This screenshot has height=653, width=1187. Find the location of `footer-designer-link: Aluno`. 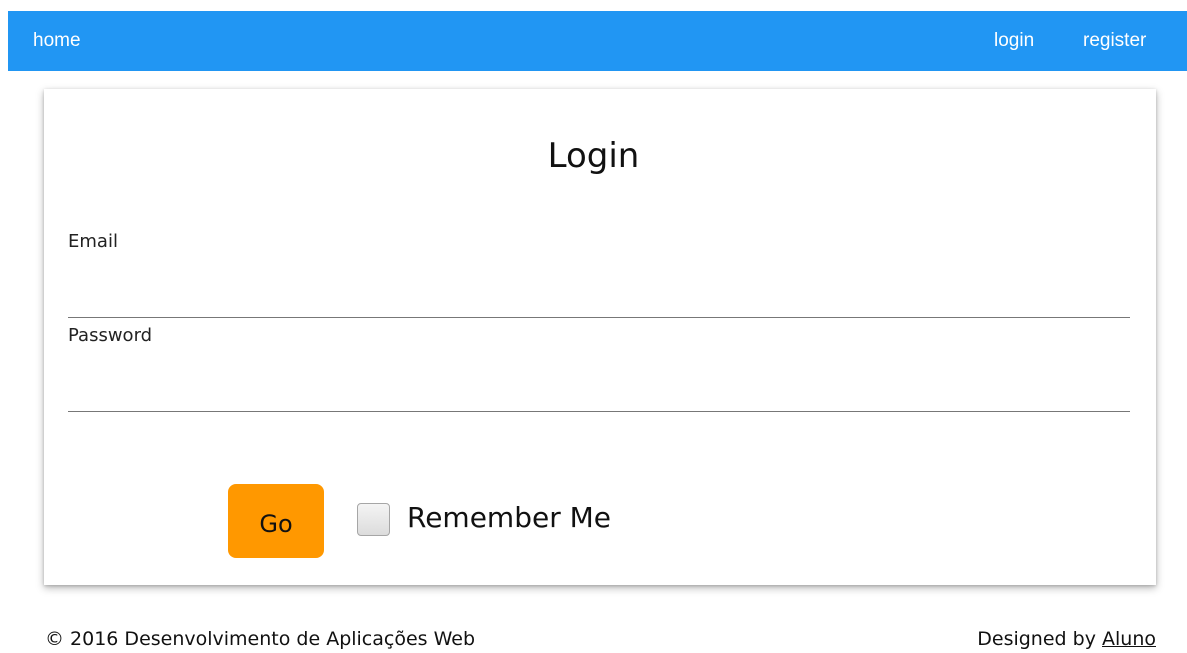

footer-designer-link: Aluno is located at coordinates (1129, 639).